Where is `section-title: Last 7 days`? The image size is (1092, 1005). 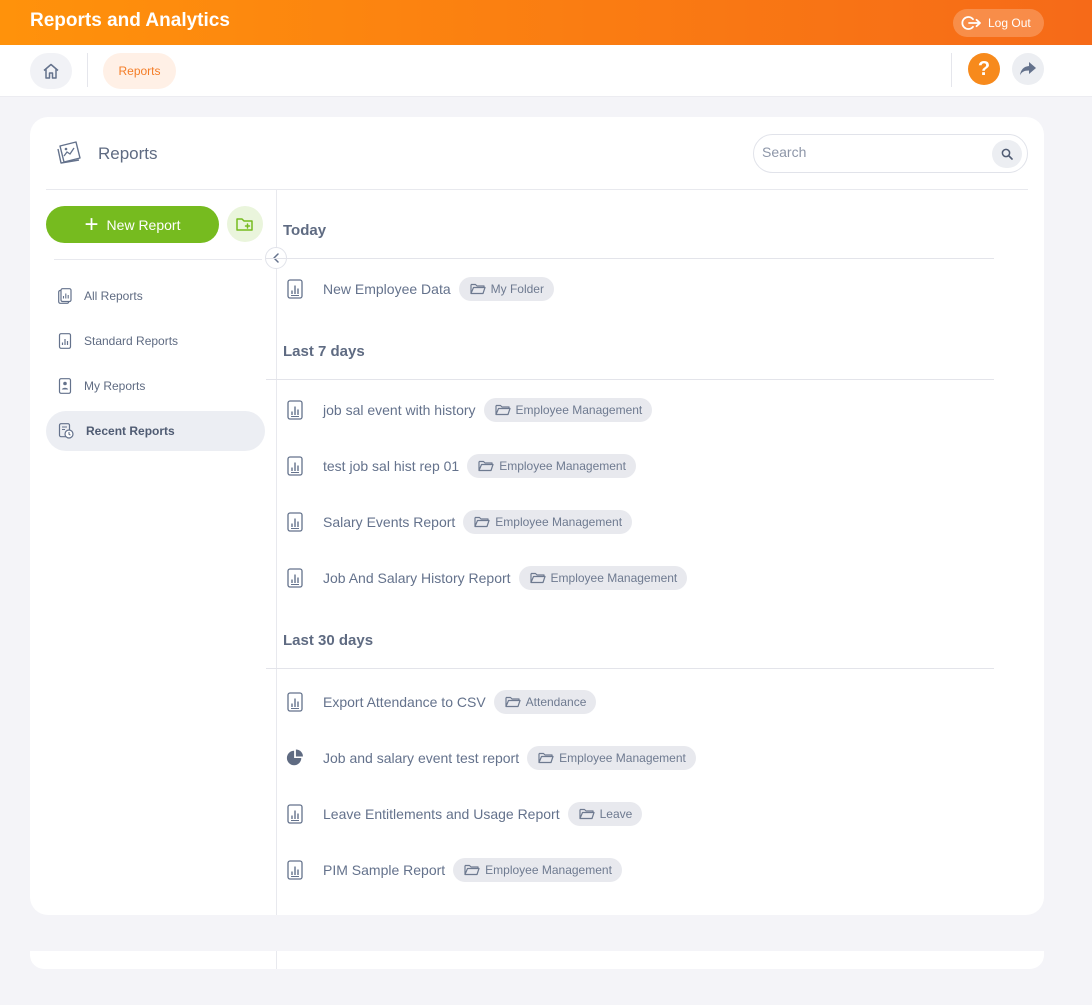 section-title: Last 7 days is located at coordinates (324, 351).